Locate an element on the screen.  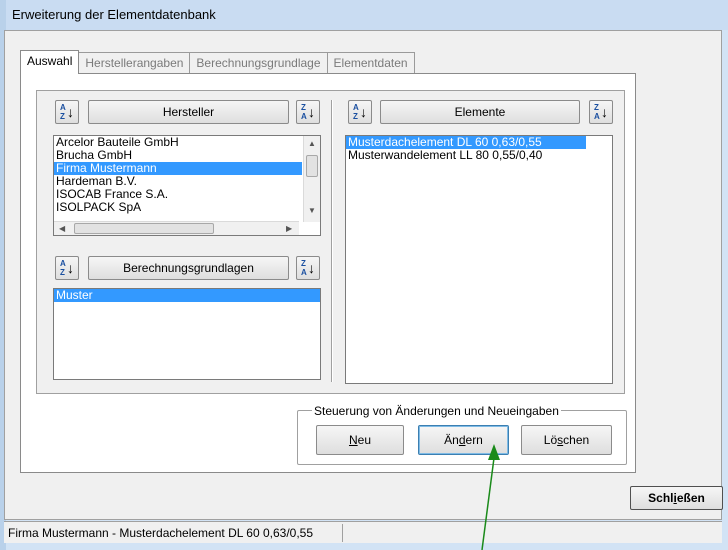
tab-herstellerangaben: Herstellerangaben is located at coordinates (134, 63).